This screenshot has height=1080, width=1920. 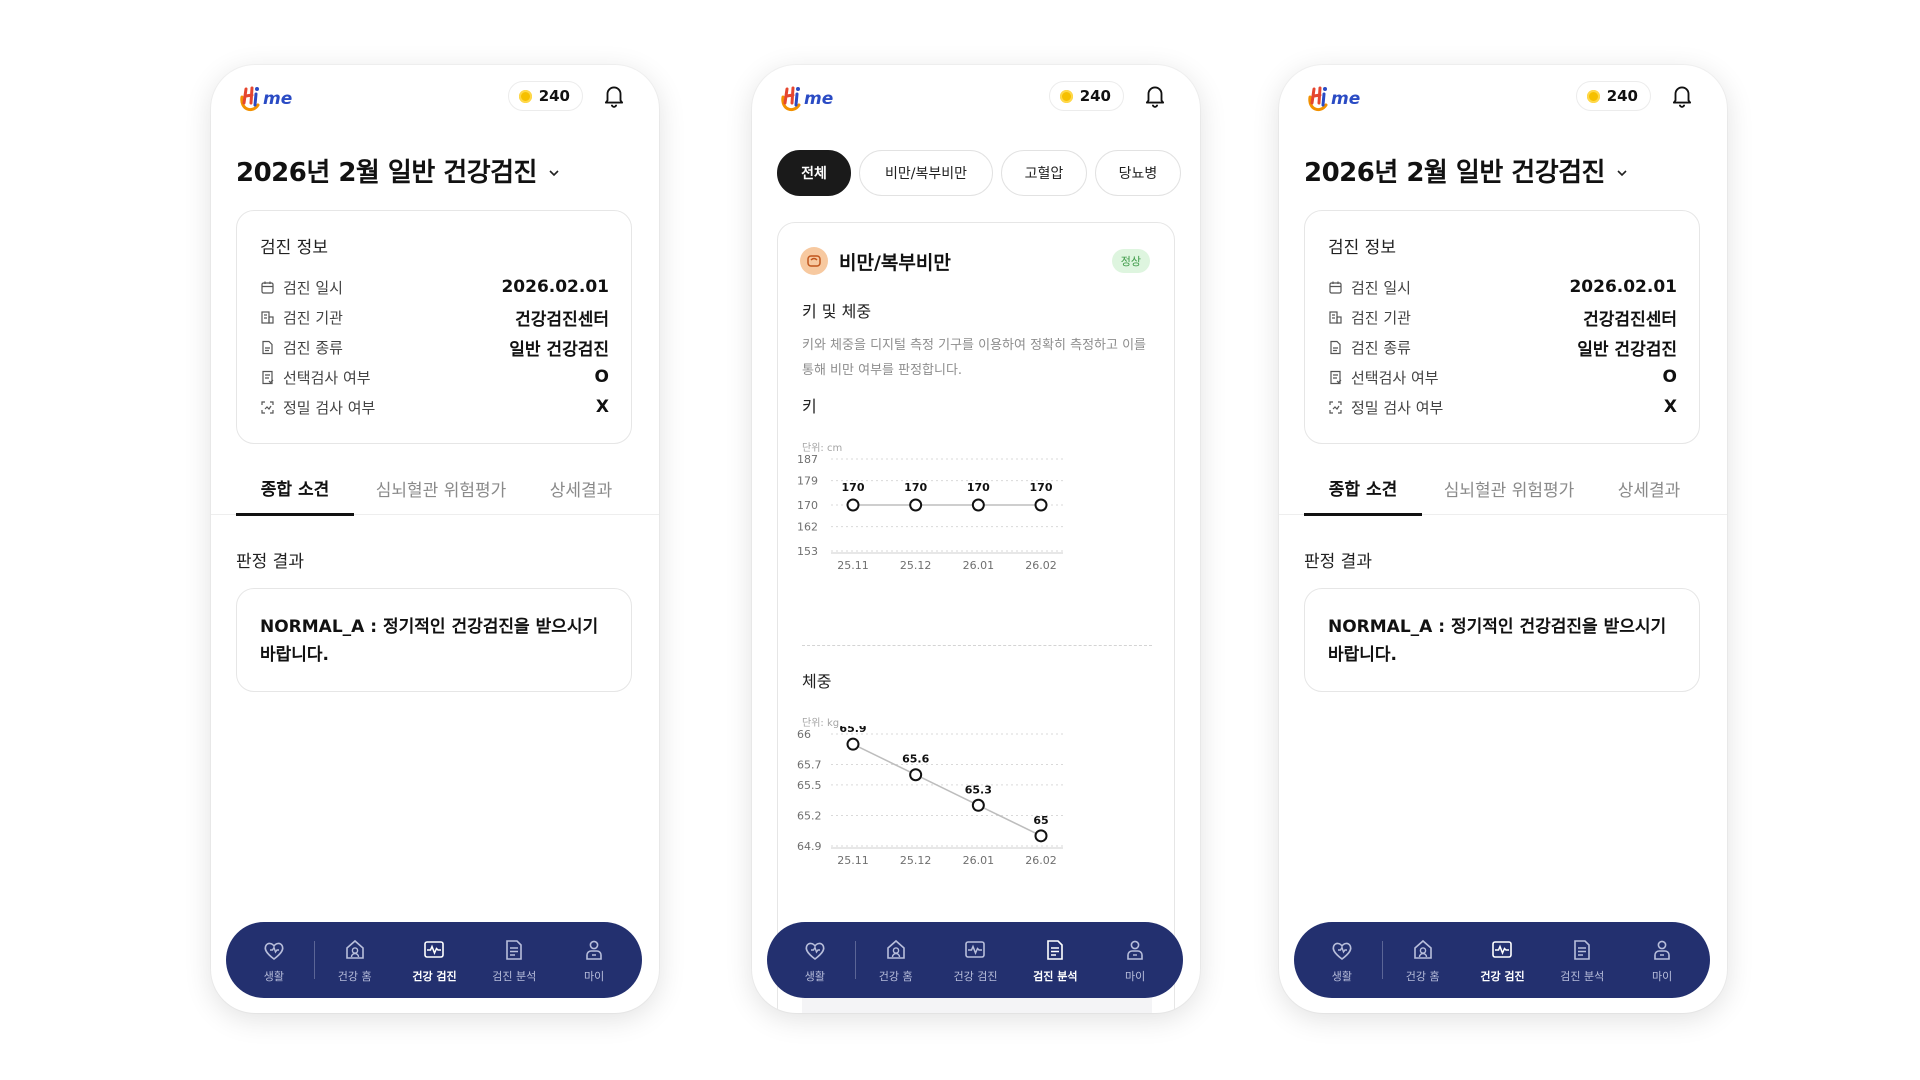 What do you see at coordinates (1335, 347) in the screenshot?
I see `document-icon` at bounding box center [1335, 347].